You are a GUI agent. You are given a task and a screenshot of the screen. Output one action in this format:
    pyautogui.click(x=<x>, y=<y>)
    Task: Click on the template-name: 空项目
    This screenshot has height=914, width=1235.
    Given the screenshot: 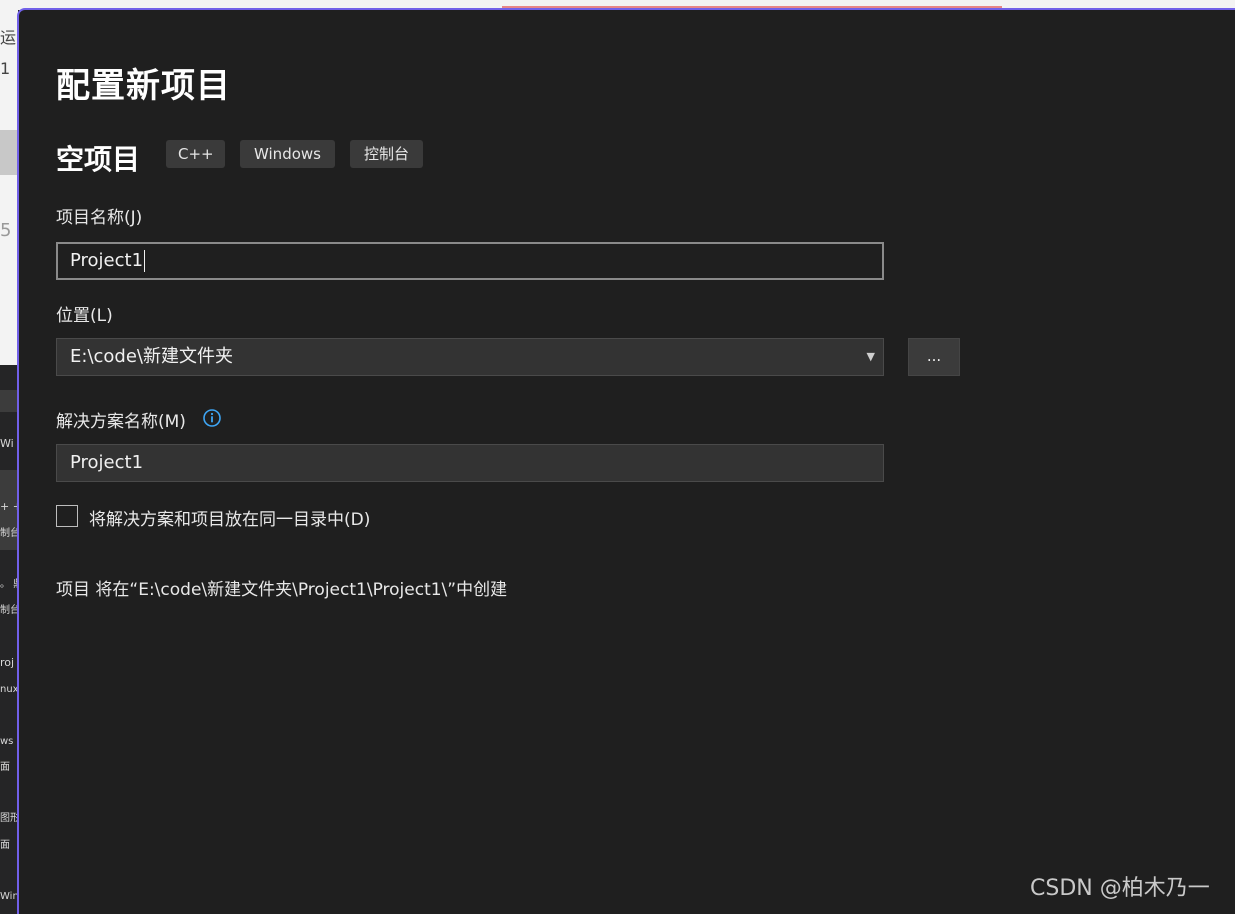 What is the action you would take?
    pyautogui.click(x=98, y=159)
    